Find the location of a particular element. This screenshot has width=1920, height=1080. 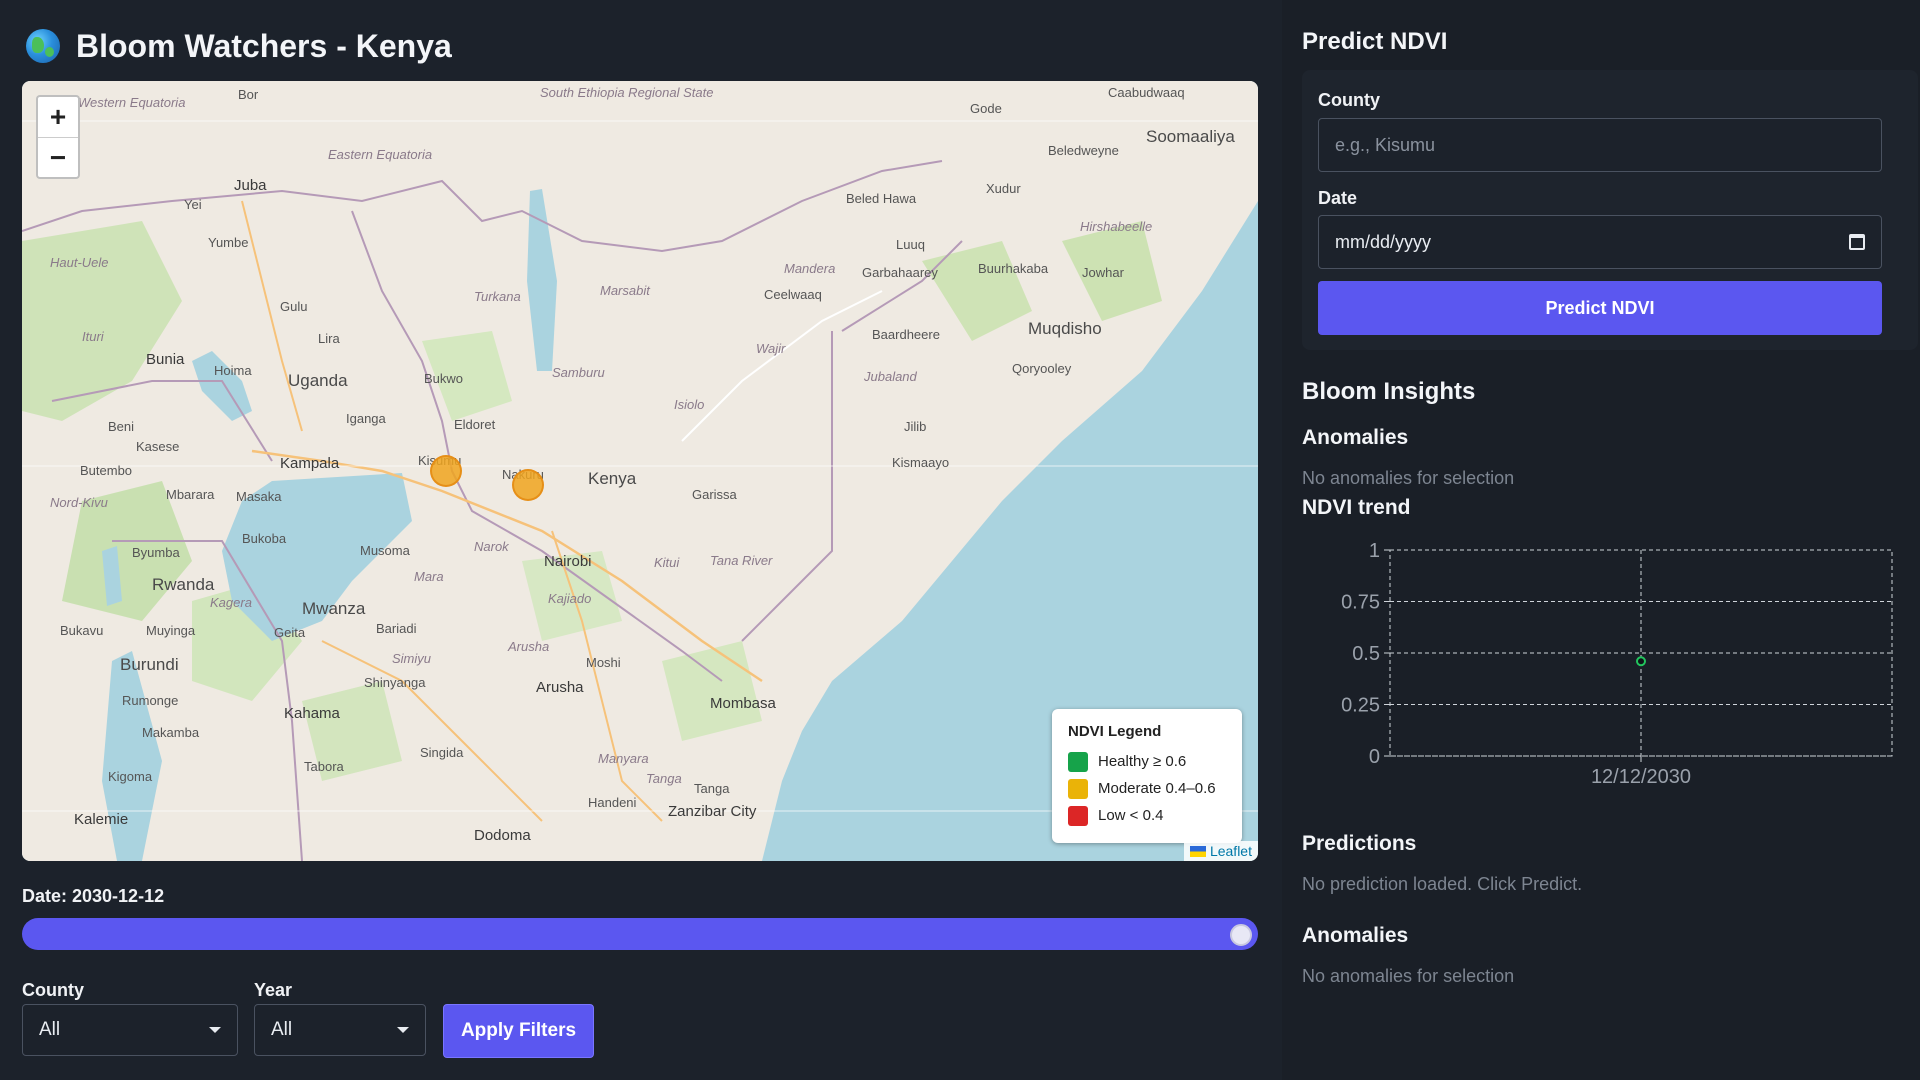

zoom-in-button: + is located at coordinates (58, 117).